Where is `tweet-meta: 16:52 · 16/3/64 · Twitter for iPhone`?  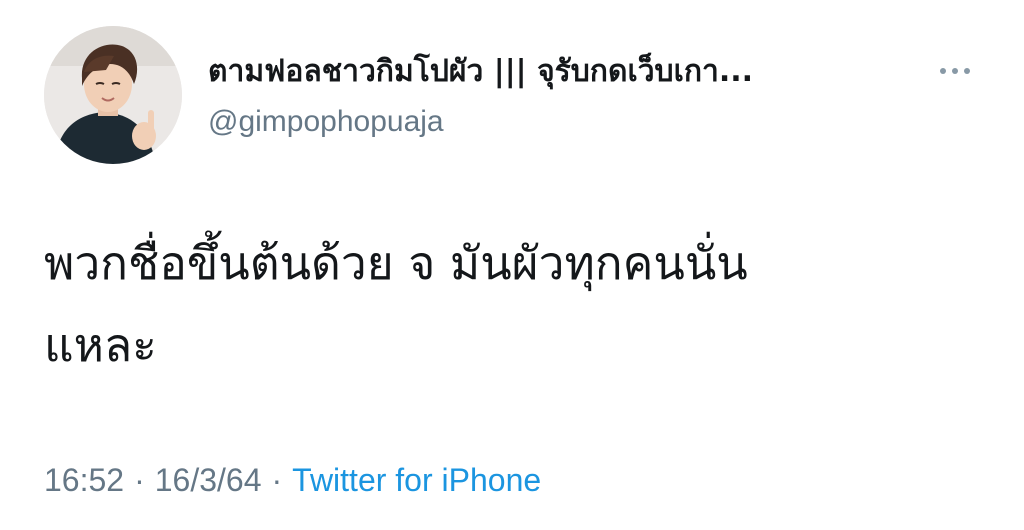 tweet-meta: 16:52 · 16/3/64 · Twitter for iPhone is located at coordinates (292, 480).